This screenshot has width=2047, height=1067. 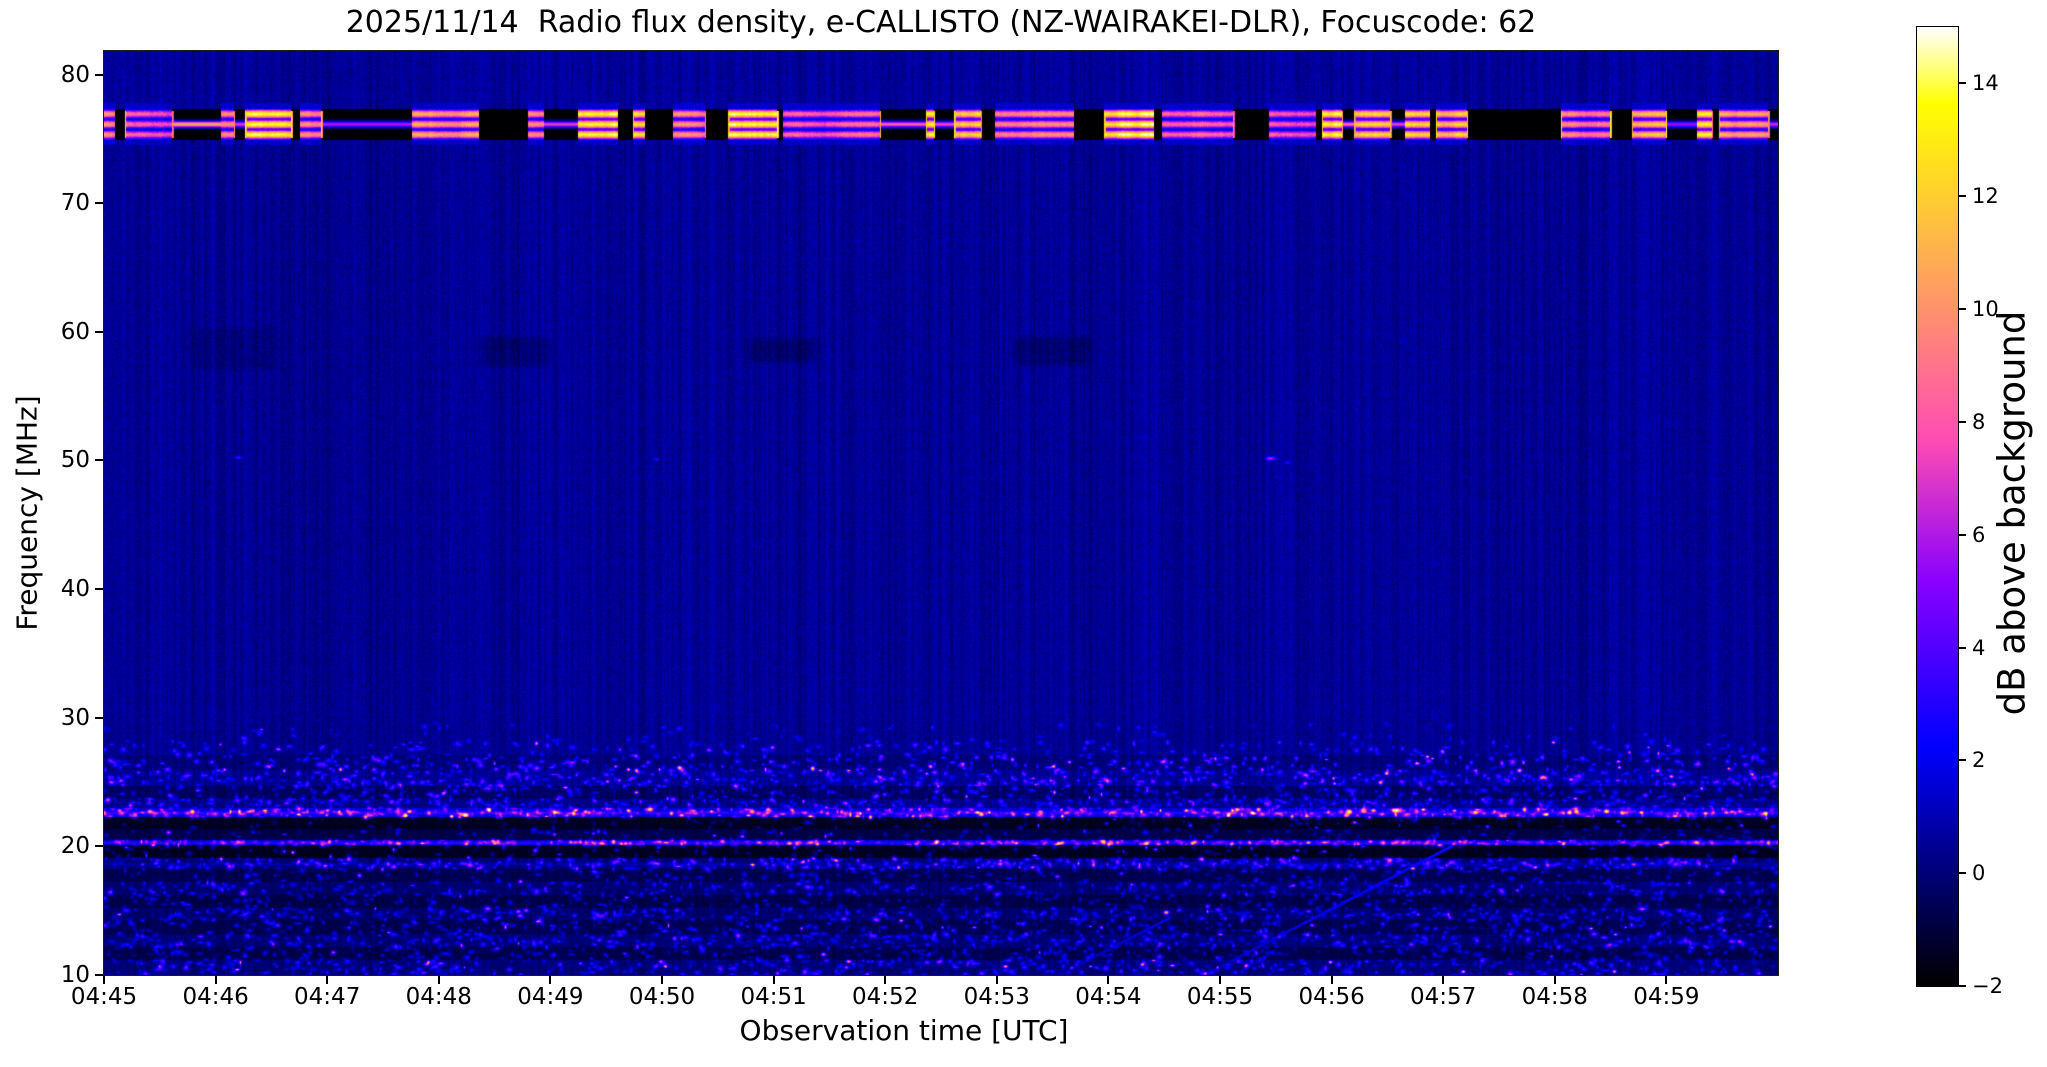 What do you see at coordinates (2012, 513) in the screenshot?
I see `colorbar-label: dB above background` at bounding box center [2012, 513].